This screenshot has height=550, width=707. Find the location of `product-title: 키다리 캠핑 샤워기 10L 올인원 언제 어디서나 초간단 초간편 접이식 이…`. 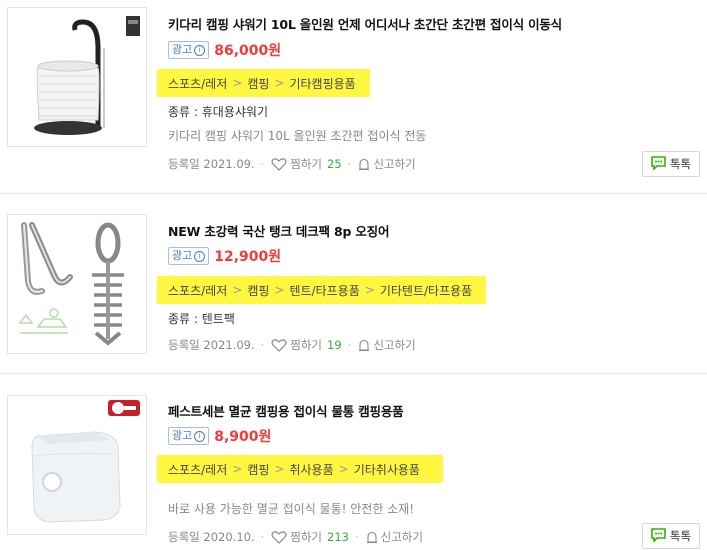

product-title: 키다리 캠핑 샤워기 10L 올인원 언제 어디서나 초간단 초간편 접이식 이… is located at coordinates (365, 23).